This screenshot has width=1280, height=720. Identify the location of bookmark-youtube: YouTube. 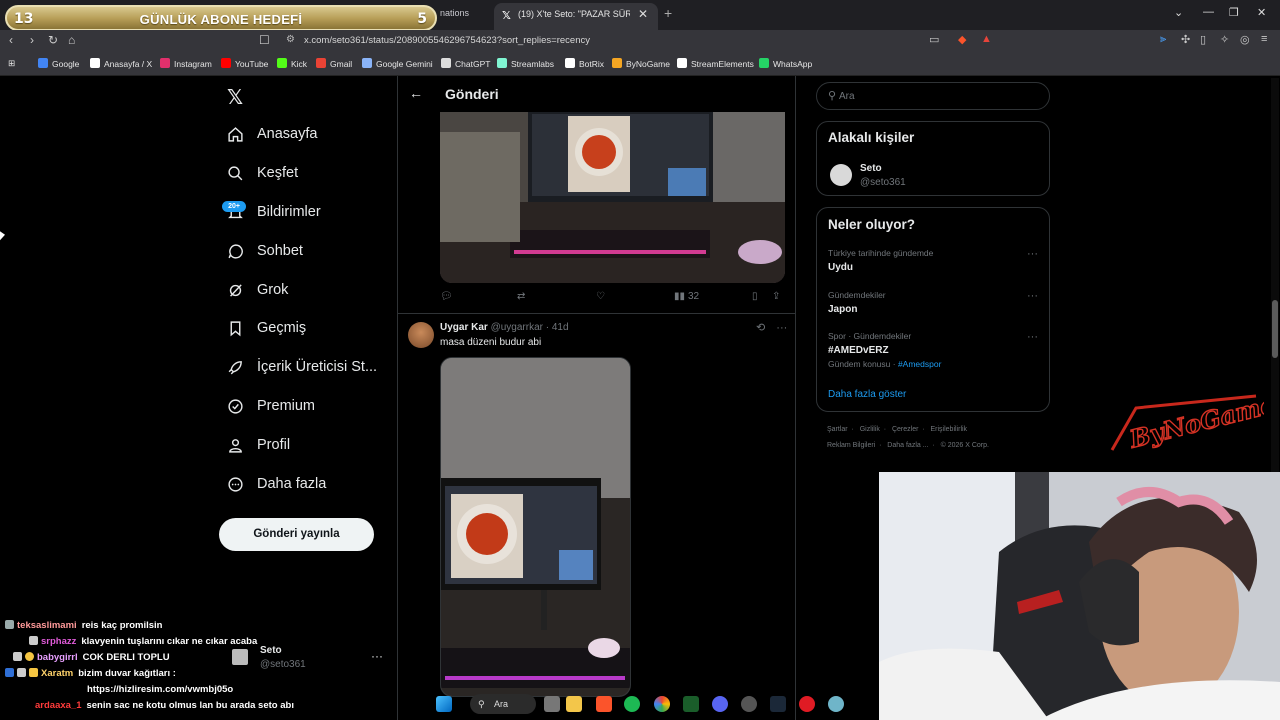
(244, 63).